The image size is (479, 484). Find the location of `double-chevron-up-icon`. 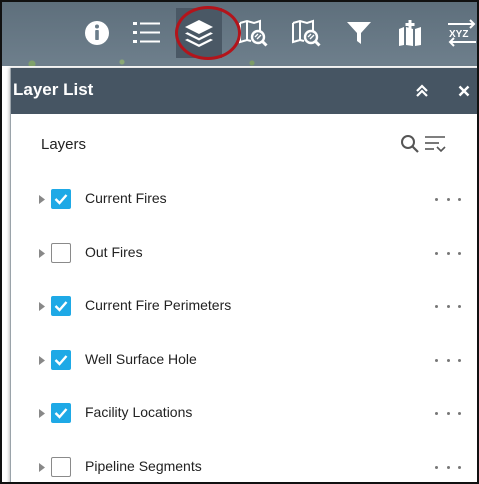

double-chevron-up-icon is located at coordinates (422, 90).